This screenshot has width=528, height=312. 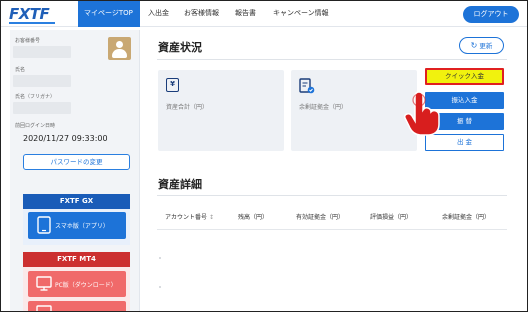 I want to click on pointing-hand-icon, so click(x=422, y=113).